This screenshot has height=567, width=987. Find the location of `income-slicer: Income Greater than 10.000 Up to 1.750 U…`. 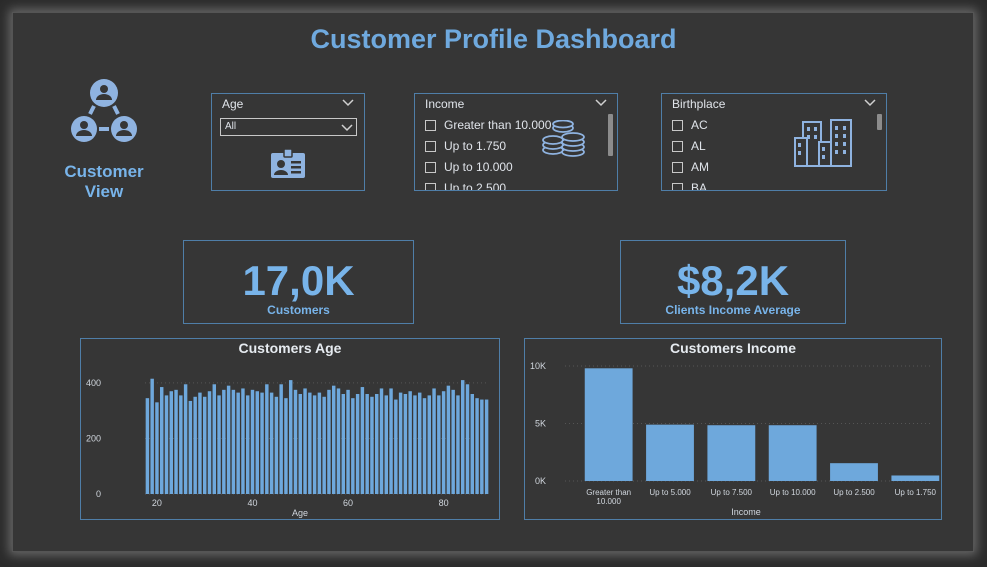

income-slicer: Income Greater than 10.000 Up to 1.750 U… is located at coordinates (516, 142).